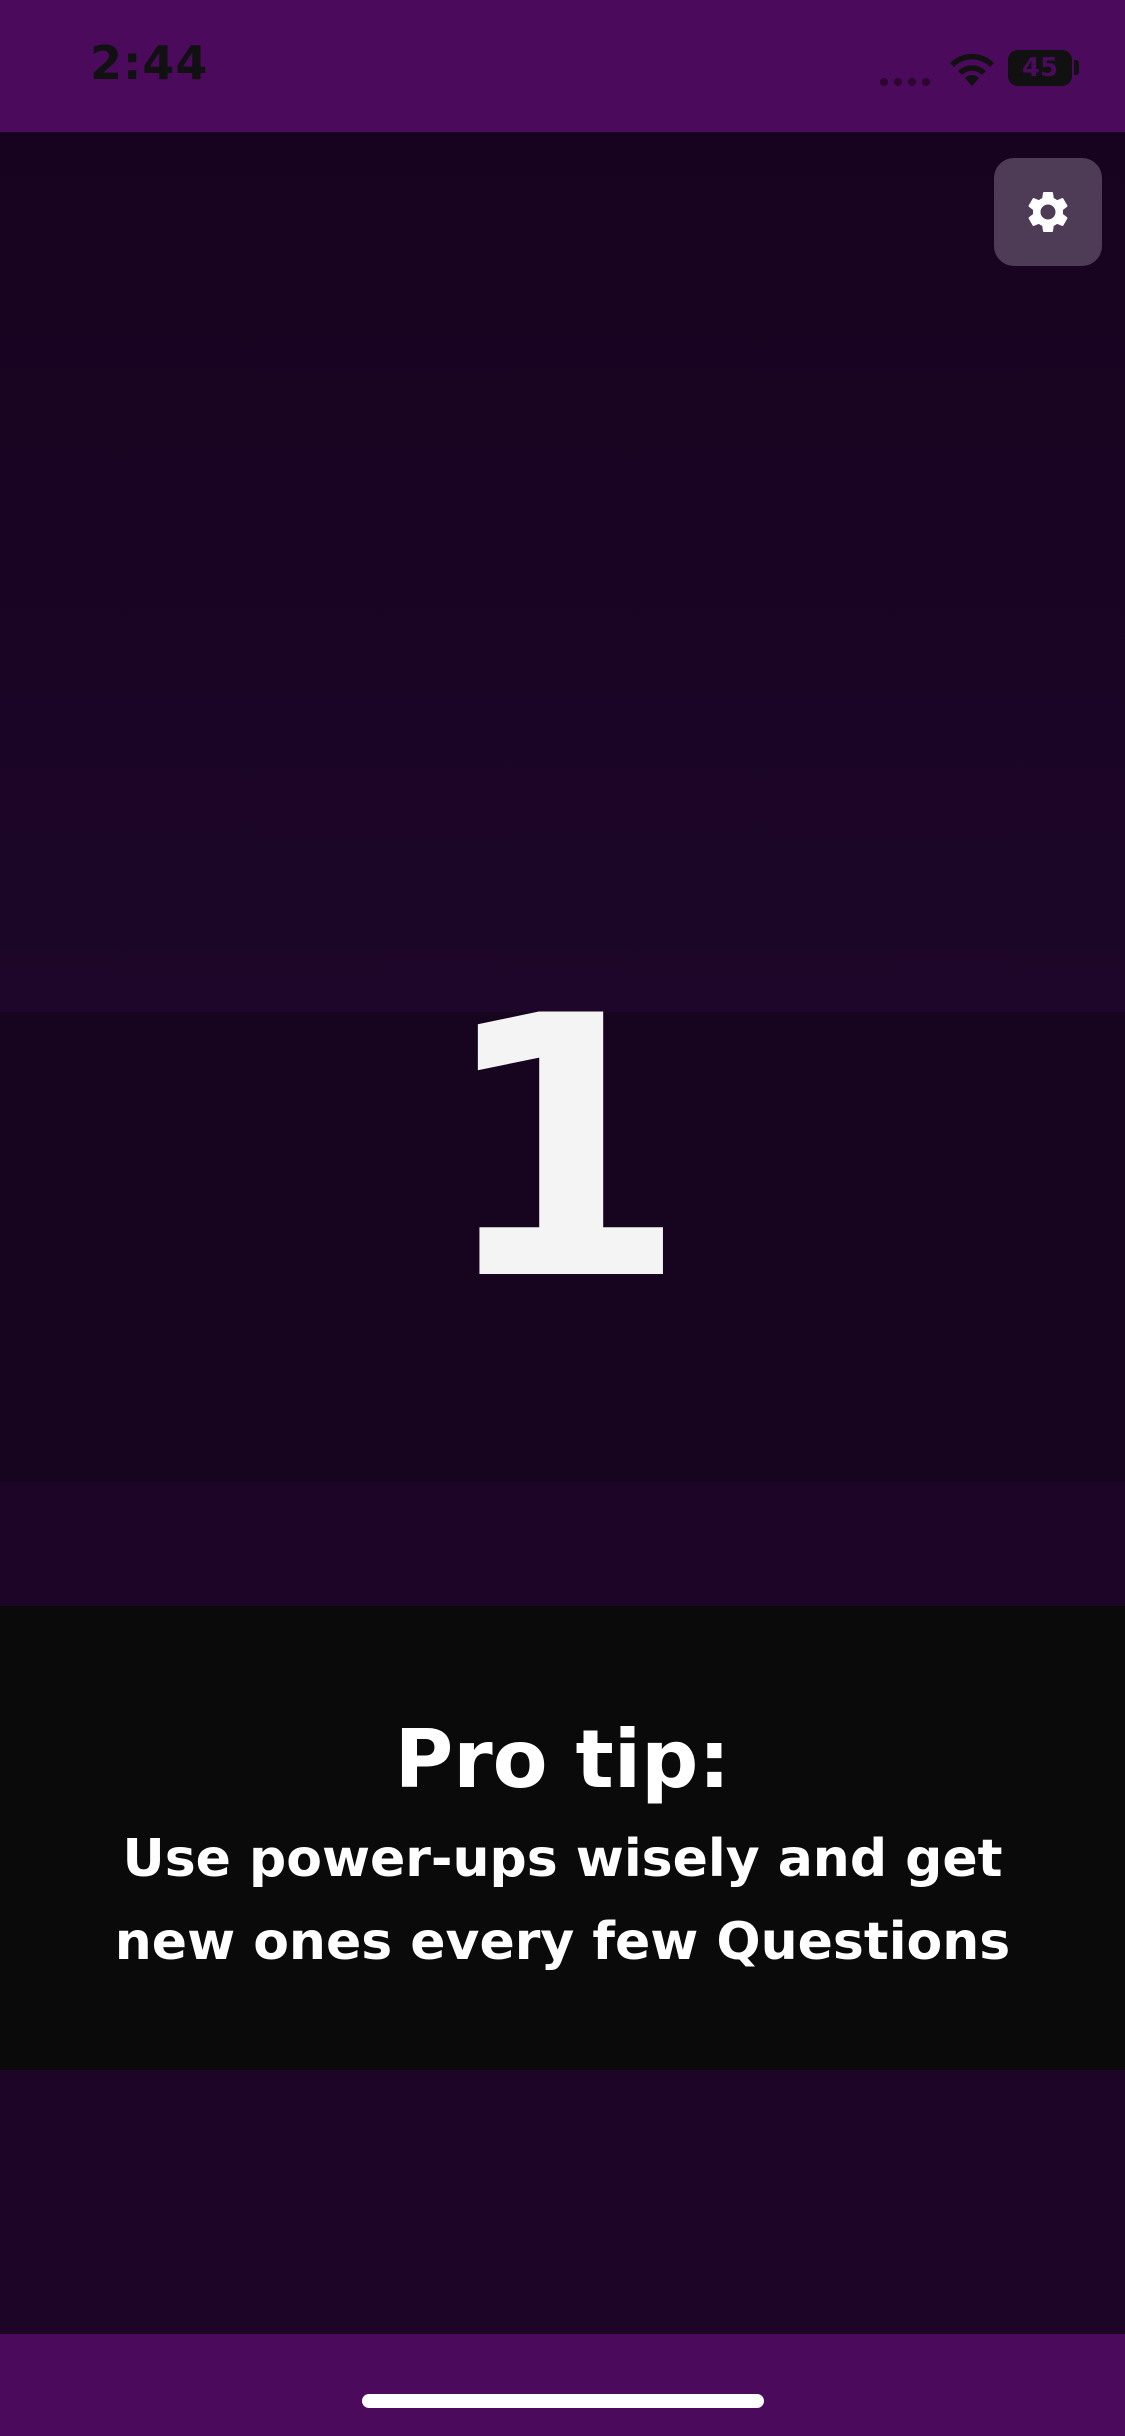  What do you see at coordinates (972, 69) in the screenshot?
I see `wifi-icon` at bounding box center [972, 69].